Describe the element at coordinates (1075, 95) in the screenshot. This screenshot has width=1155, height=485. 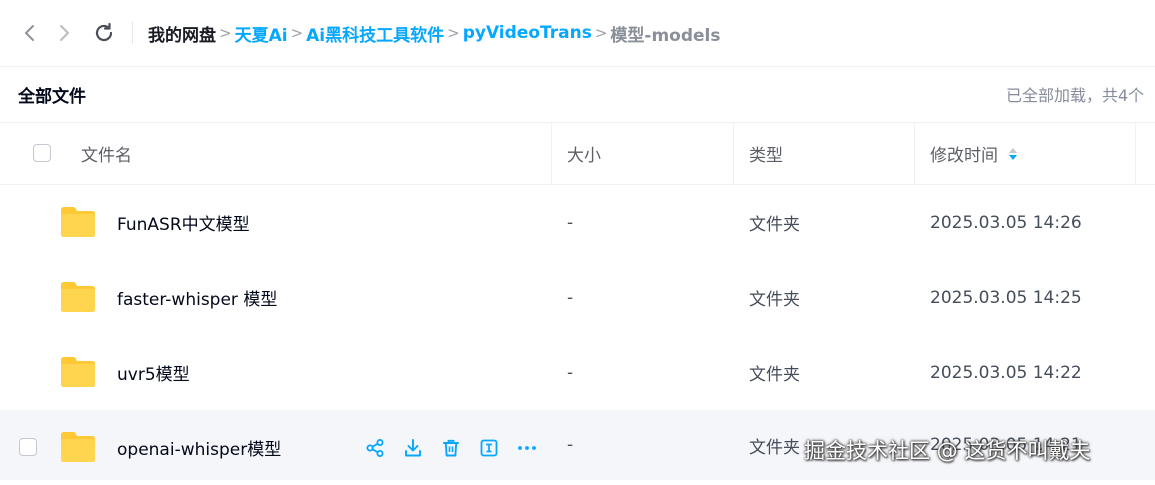
I see `load-status-text: 已全部加载，共4个` at that location.